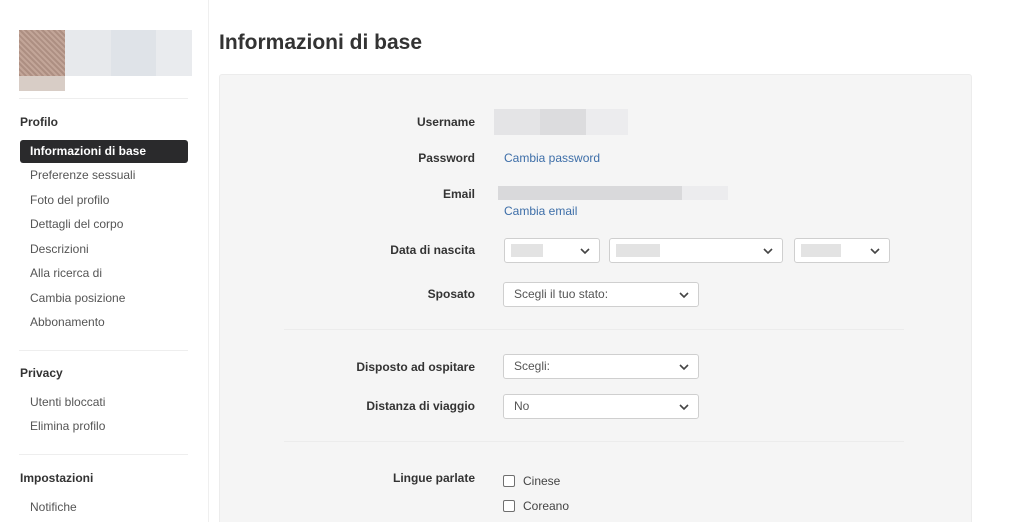 Image resolution: width=1024 pixels, height=522 pixels. I want to click on change-password-link: Cambia password, so click(552, 158).